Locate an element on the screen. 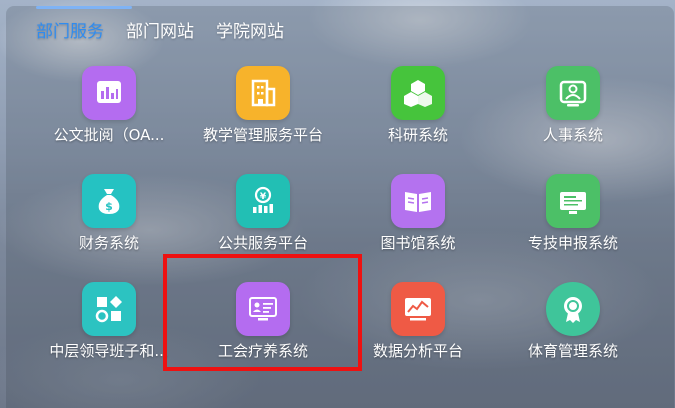  app-label: 公共服务平台 is located at coordinates (262, 243).